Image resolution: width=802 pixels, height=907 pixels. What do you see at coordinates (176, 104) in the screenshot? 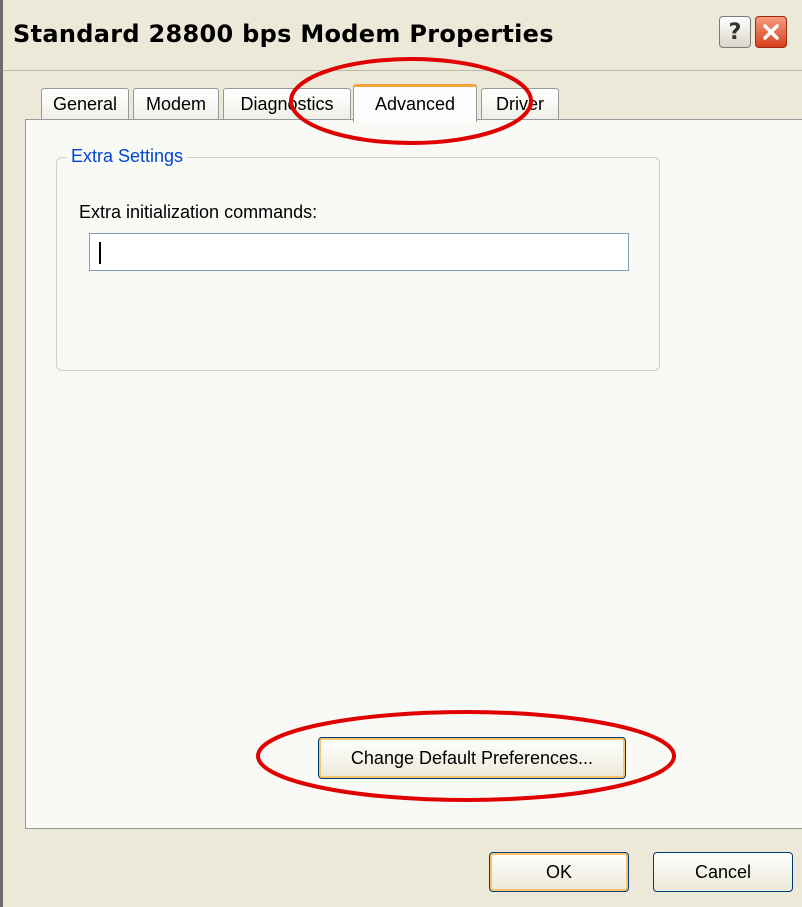
I see `tab-modem: Modem` at bounding box center [176, 104].